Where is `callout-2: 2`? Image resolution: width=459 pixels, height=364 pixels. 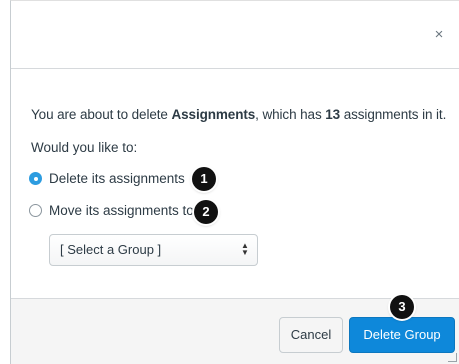 callout-2: 2 is located at coordinates (206, 212).